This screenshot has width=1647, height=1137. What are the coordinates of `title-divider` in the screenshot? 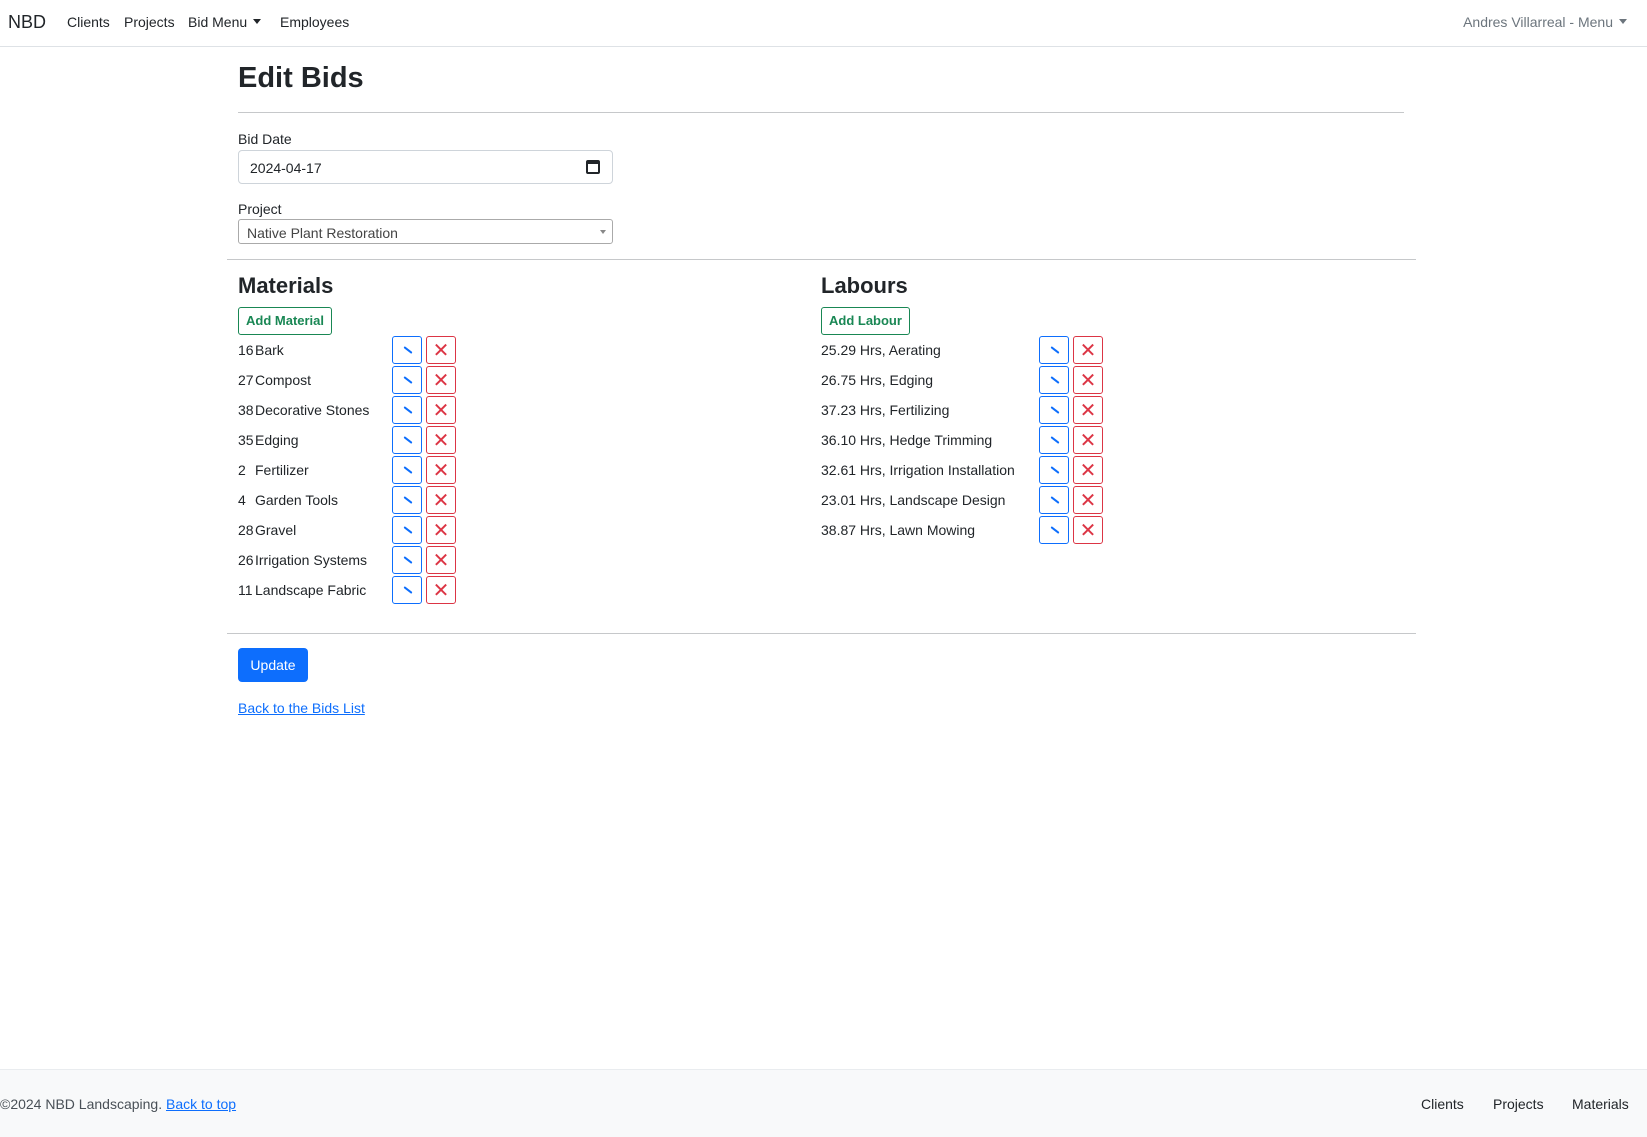 It's located at (821, 112).